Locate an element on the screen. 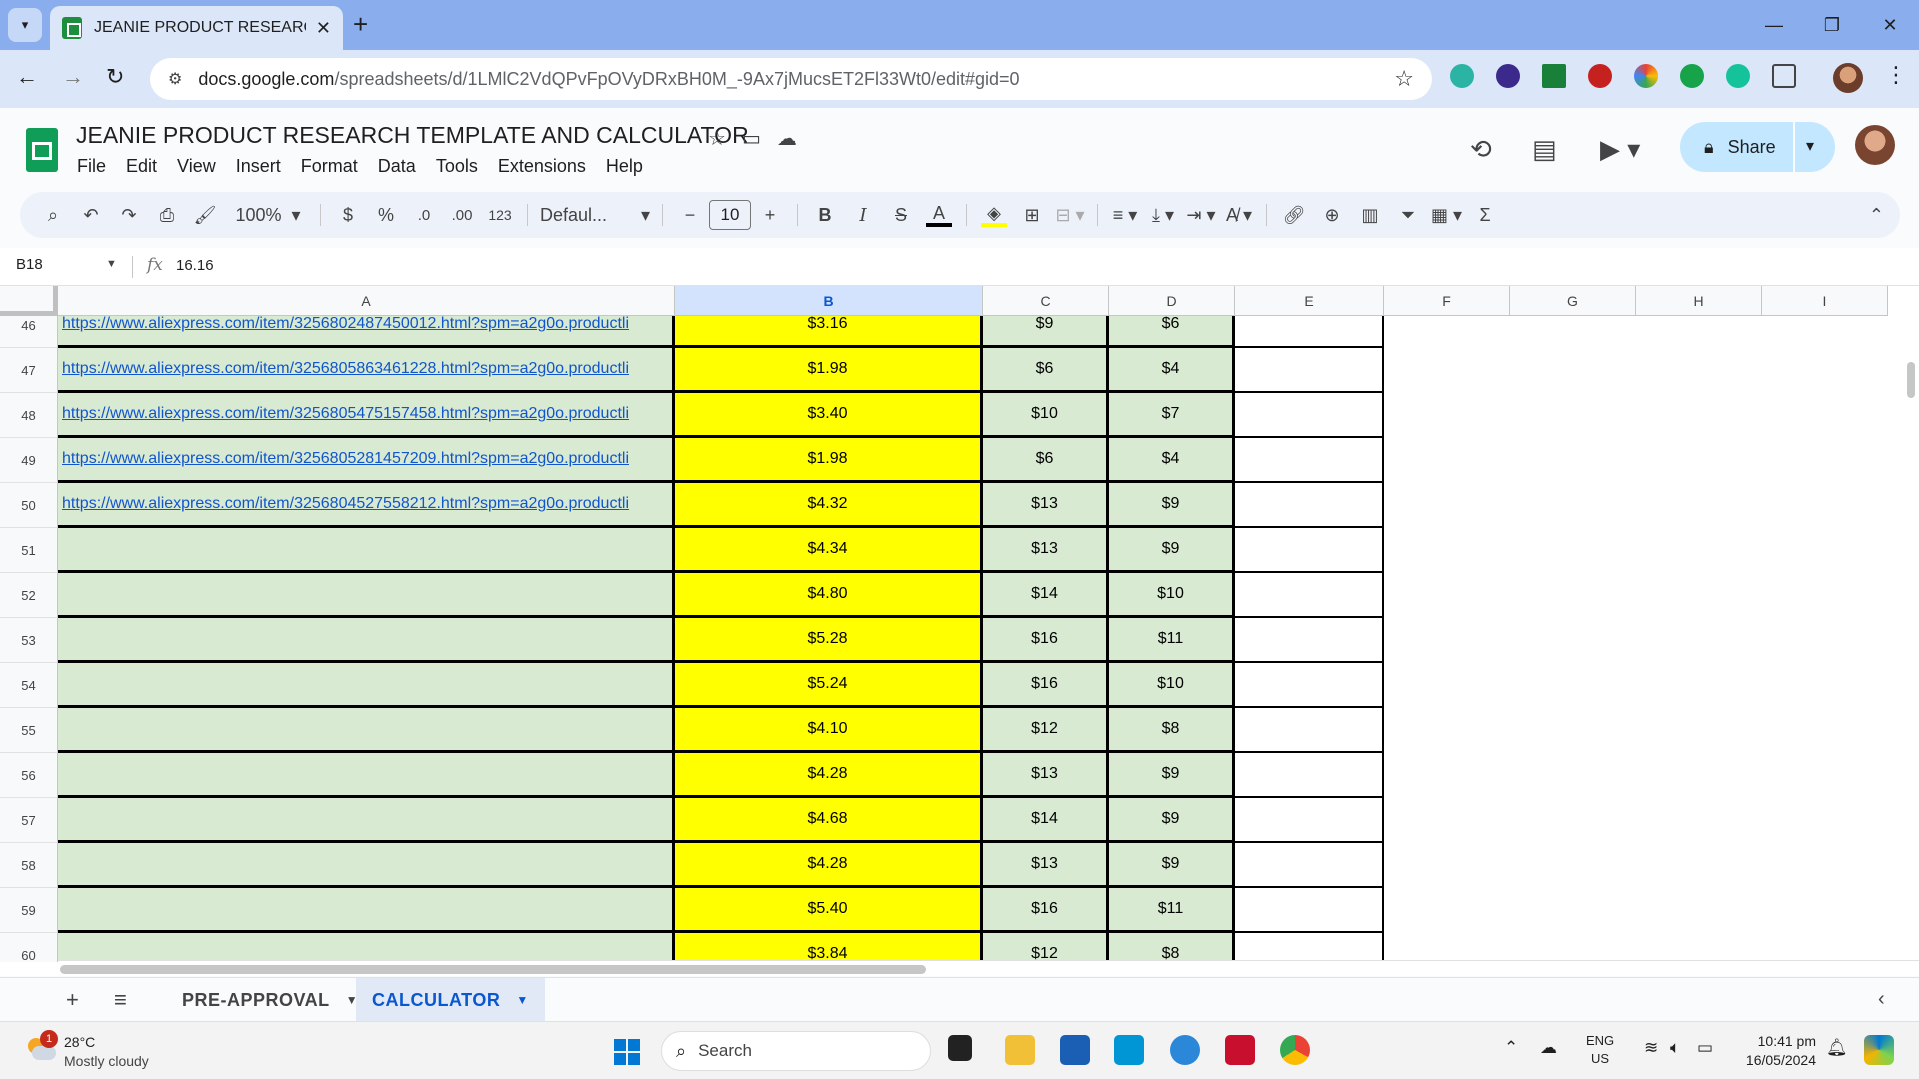  close-tab-icon: ✕ is located at coordinates (323, 28).